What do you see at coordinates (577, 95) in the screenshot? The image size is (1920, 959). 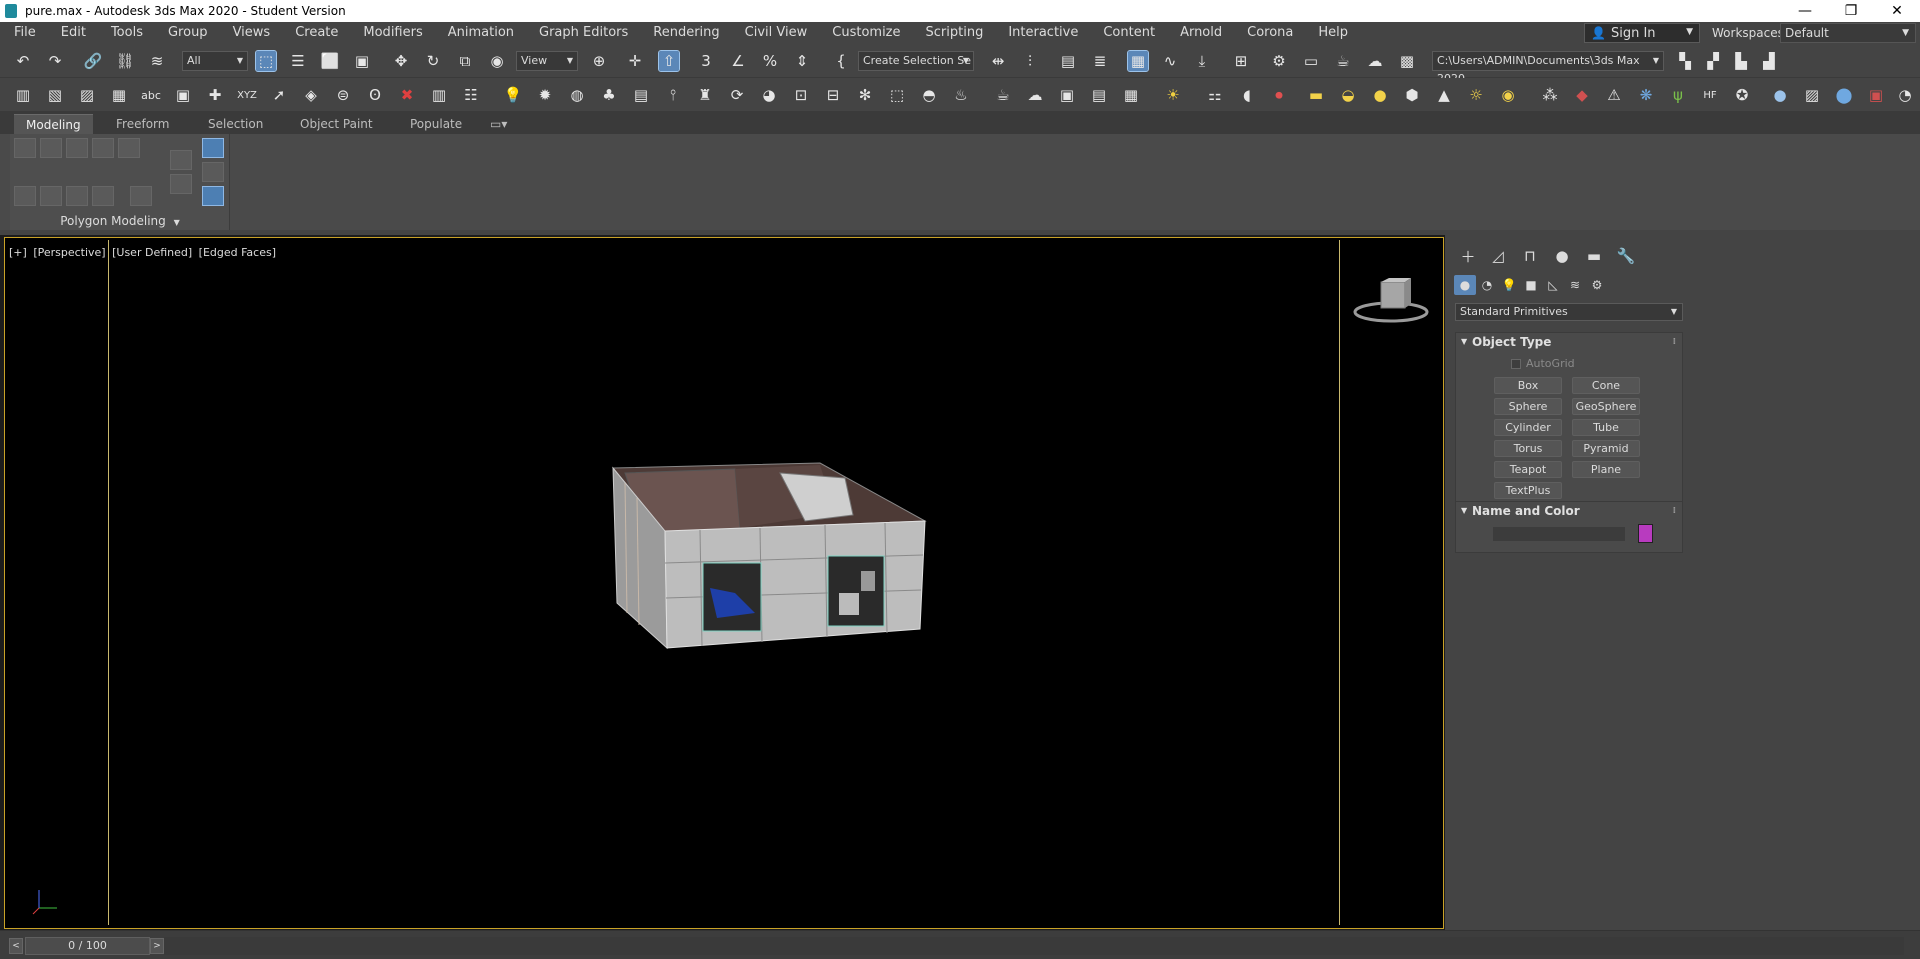 I see `camera-button: ◍` at bounding box center [577, 95].